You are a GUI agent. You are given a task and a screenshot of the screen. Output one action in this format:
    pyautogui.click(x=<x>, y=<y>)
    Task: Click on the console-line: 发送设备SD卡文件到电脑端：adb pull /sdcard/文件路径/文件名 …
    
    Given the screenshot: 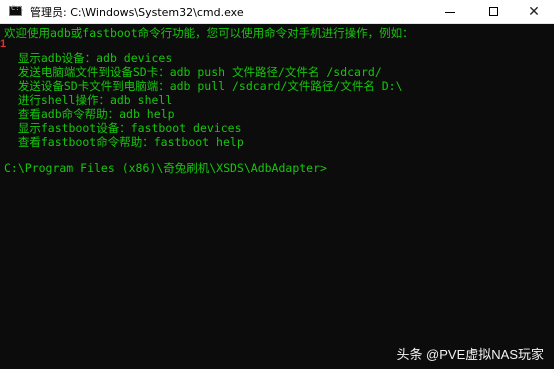 What is the action you would take?
    pyautogui.click(x=203, y=86)
    